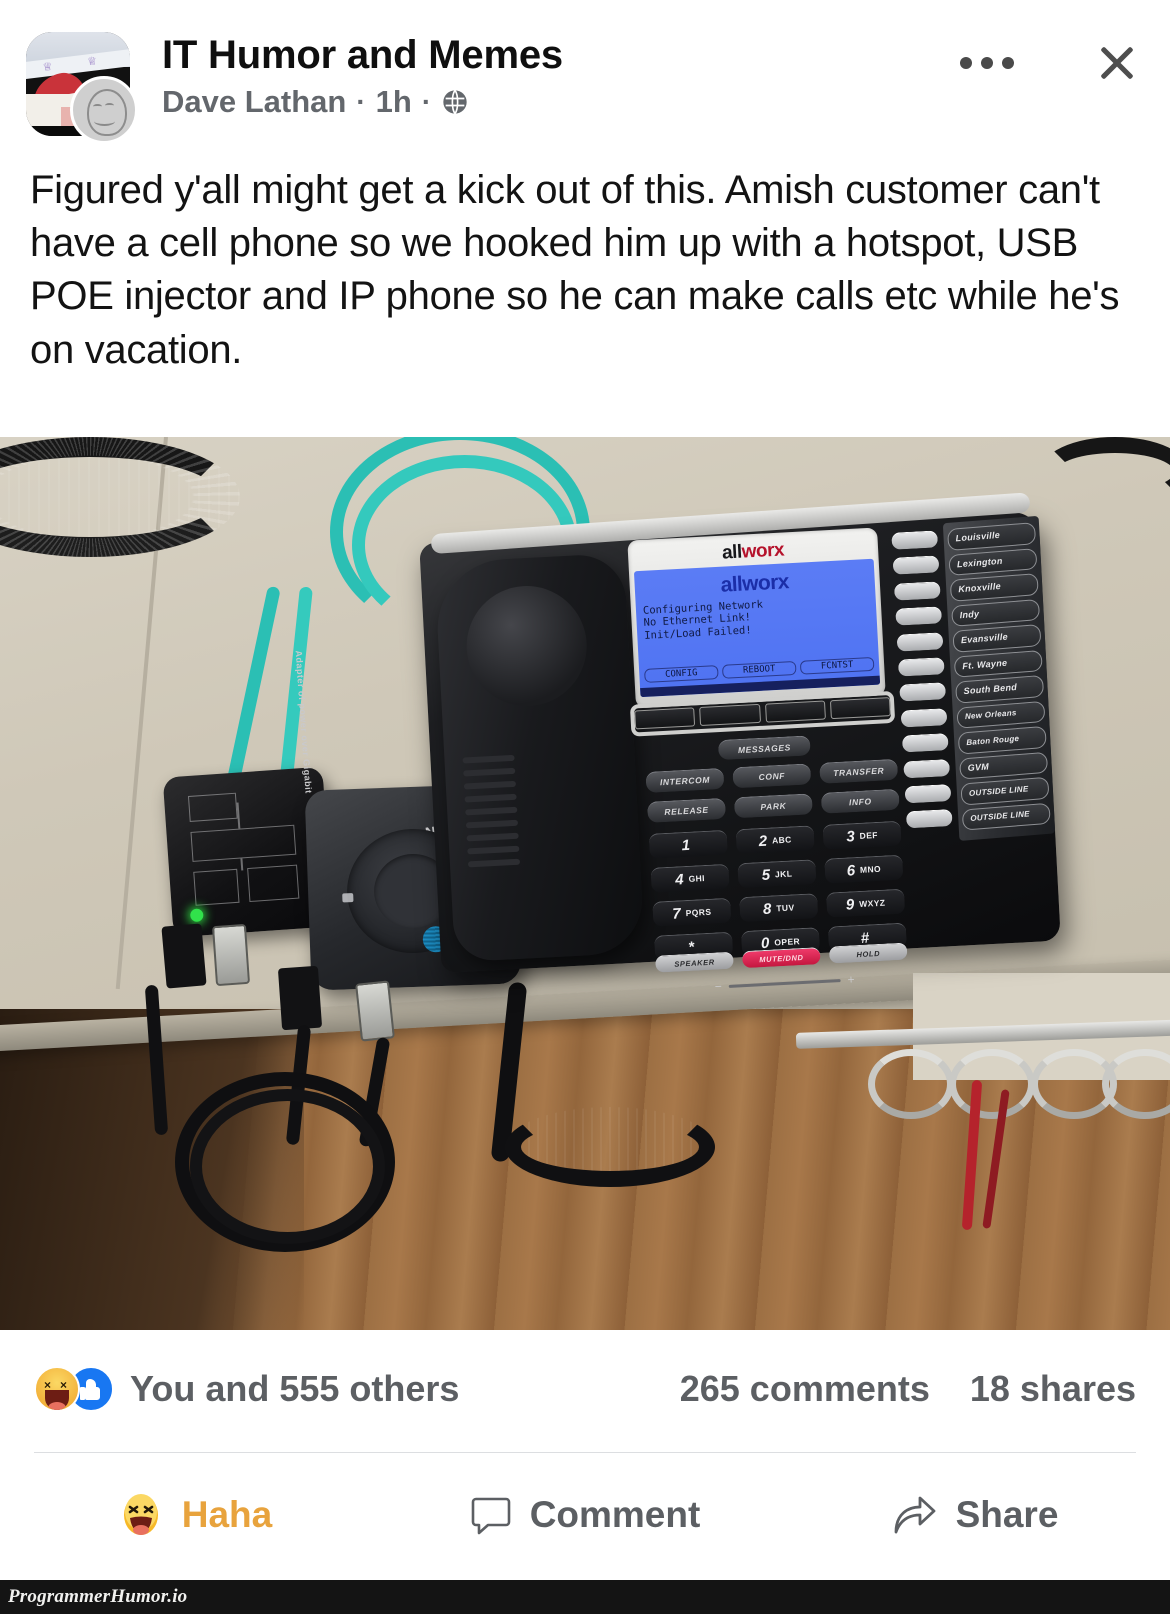  What do you see at coordinates (772, 776) in the screenshot?
I see `conf-button: CONF` at bounding box center [772, 776].